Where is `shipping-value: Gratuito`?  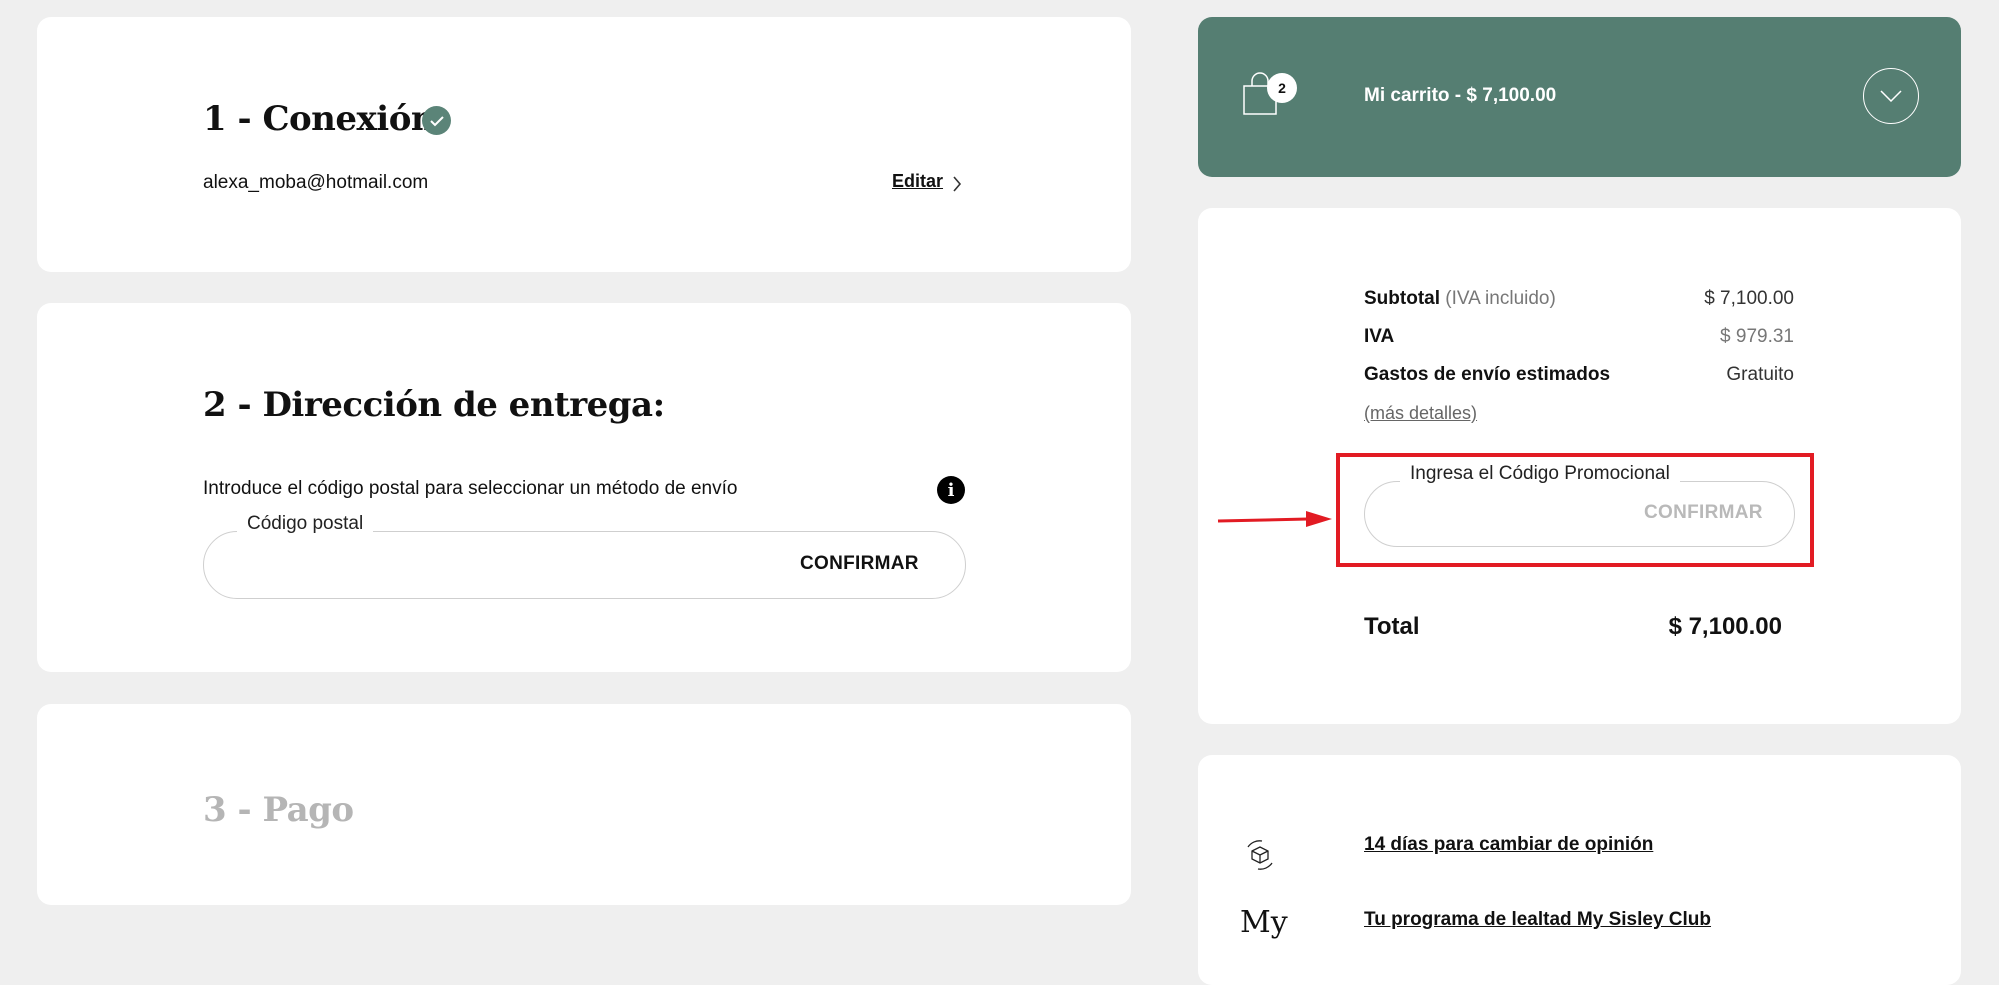 shipping-value: Gratuito is located at coordinates (1760, 374).